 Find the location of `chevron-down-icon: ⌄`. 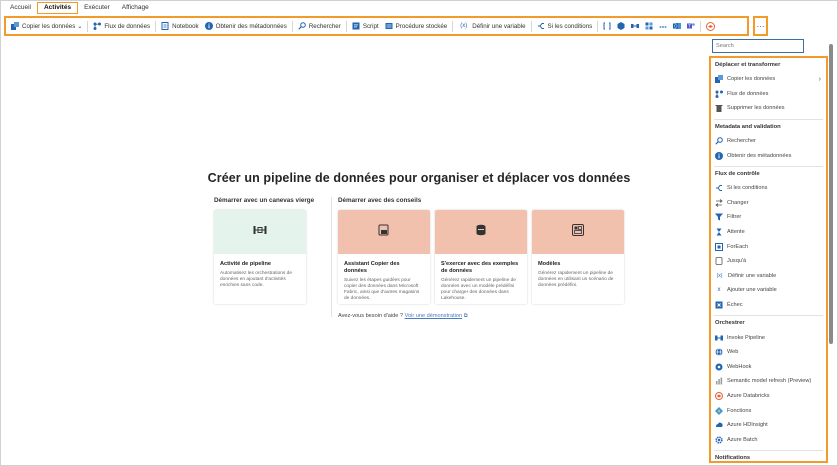

chevron-down-icon: ⌄ is located at coordinates (80, 26).